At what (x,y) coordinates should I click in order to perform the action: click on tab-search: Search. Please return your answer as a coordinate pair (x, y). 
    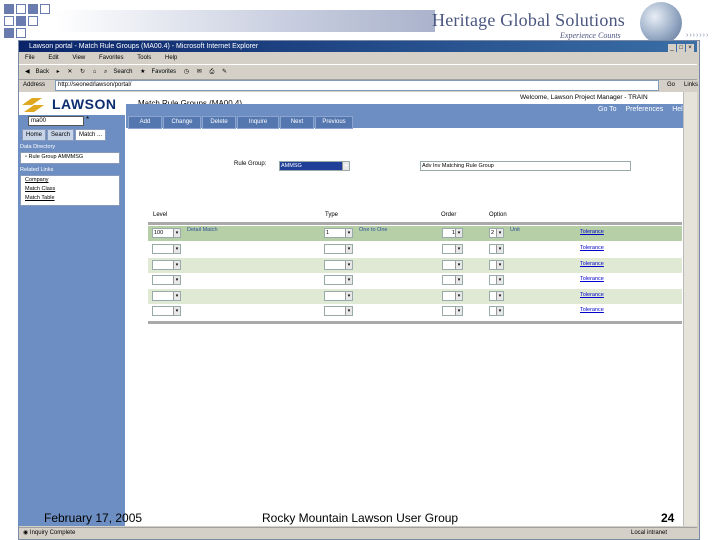
    Looking at the image, I should click on (61, 135).